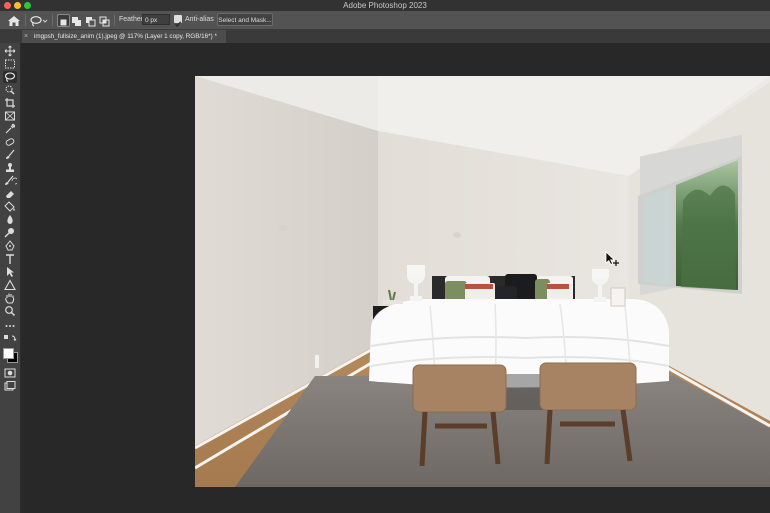 The height and width of the screenshot is (513, 770). I want to click on color-swatches, so click(10, 355).